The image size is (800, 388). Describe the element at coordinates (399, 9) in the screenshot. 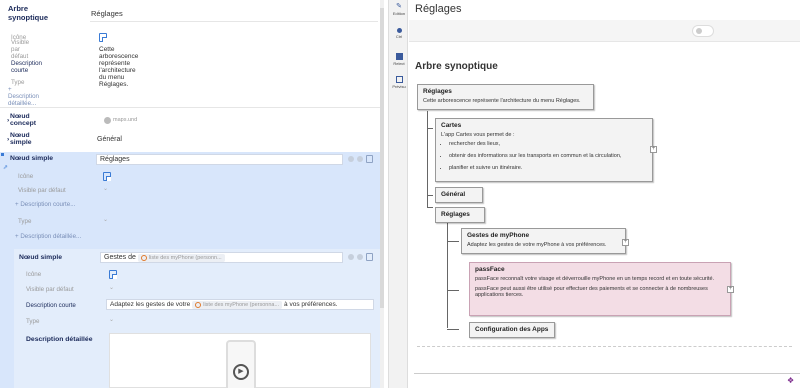

I see `tool-edition: ✎ Edition` at that location.